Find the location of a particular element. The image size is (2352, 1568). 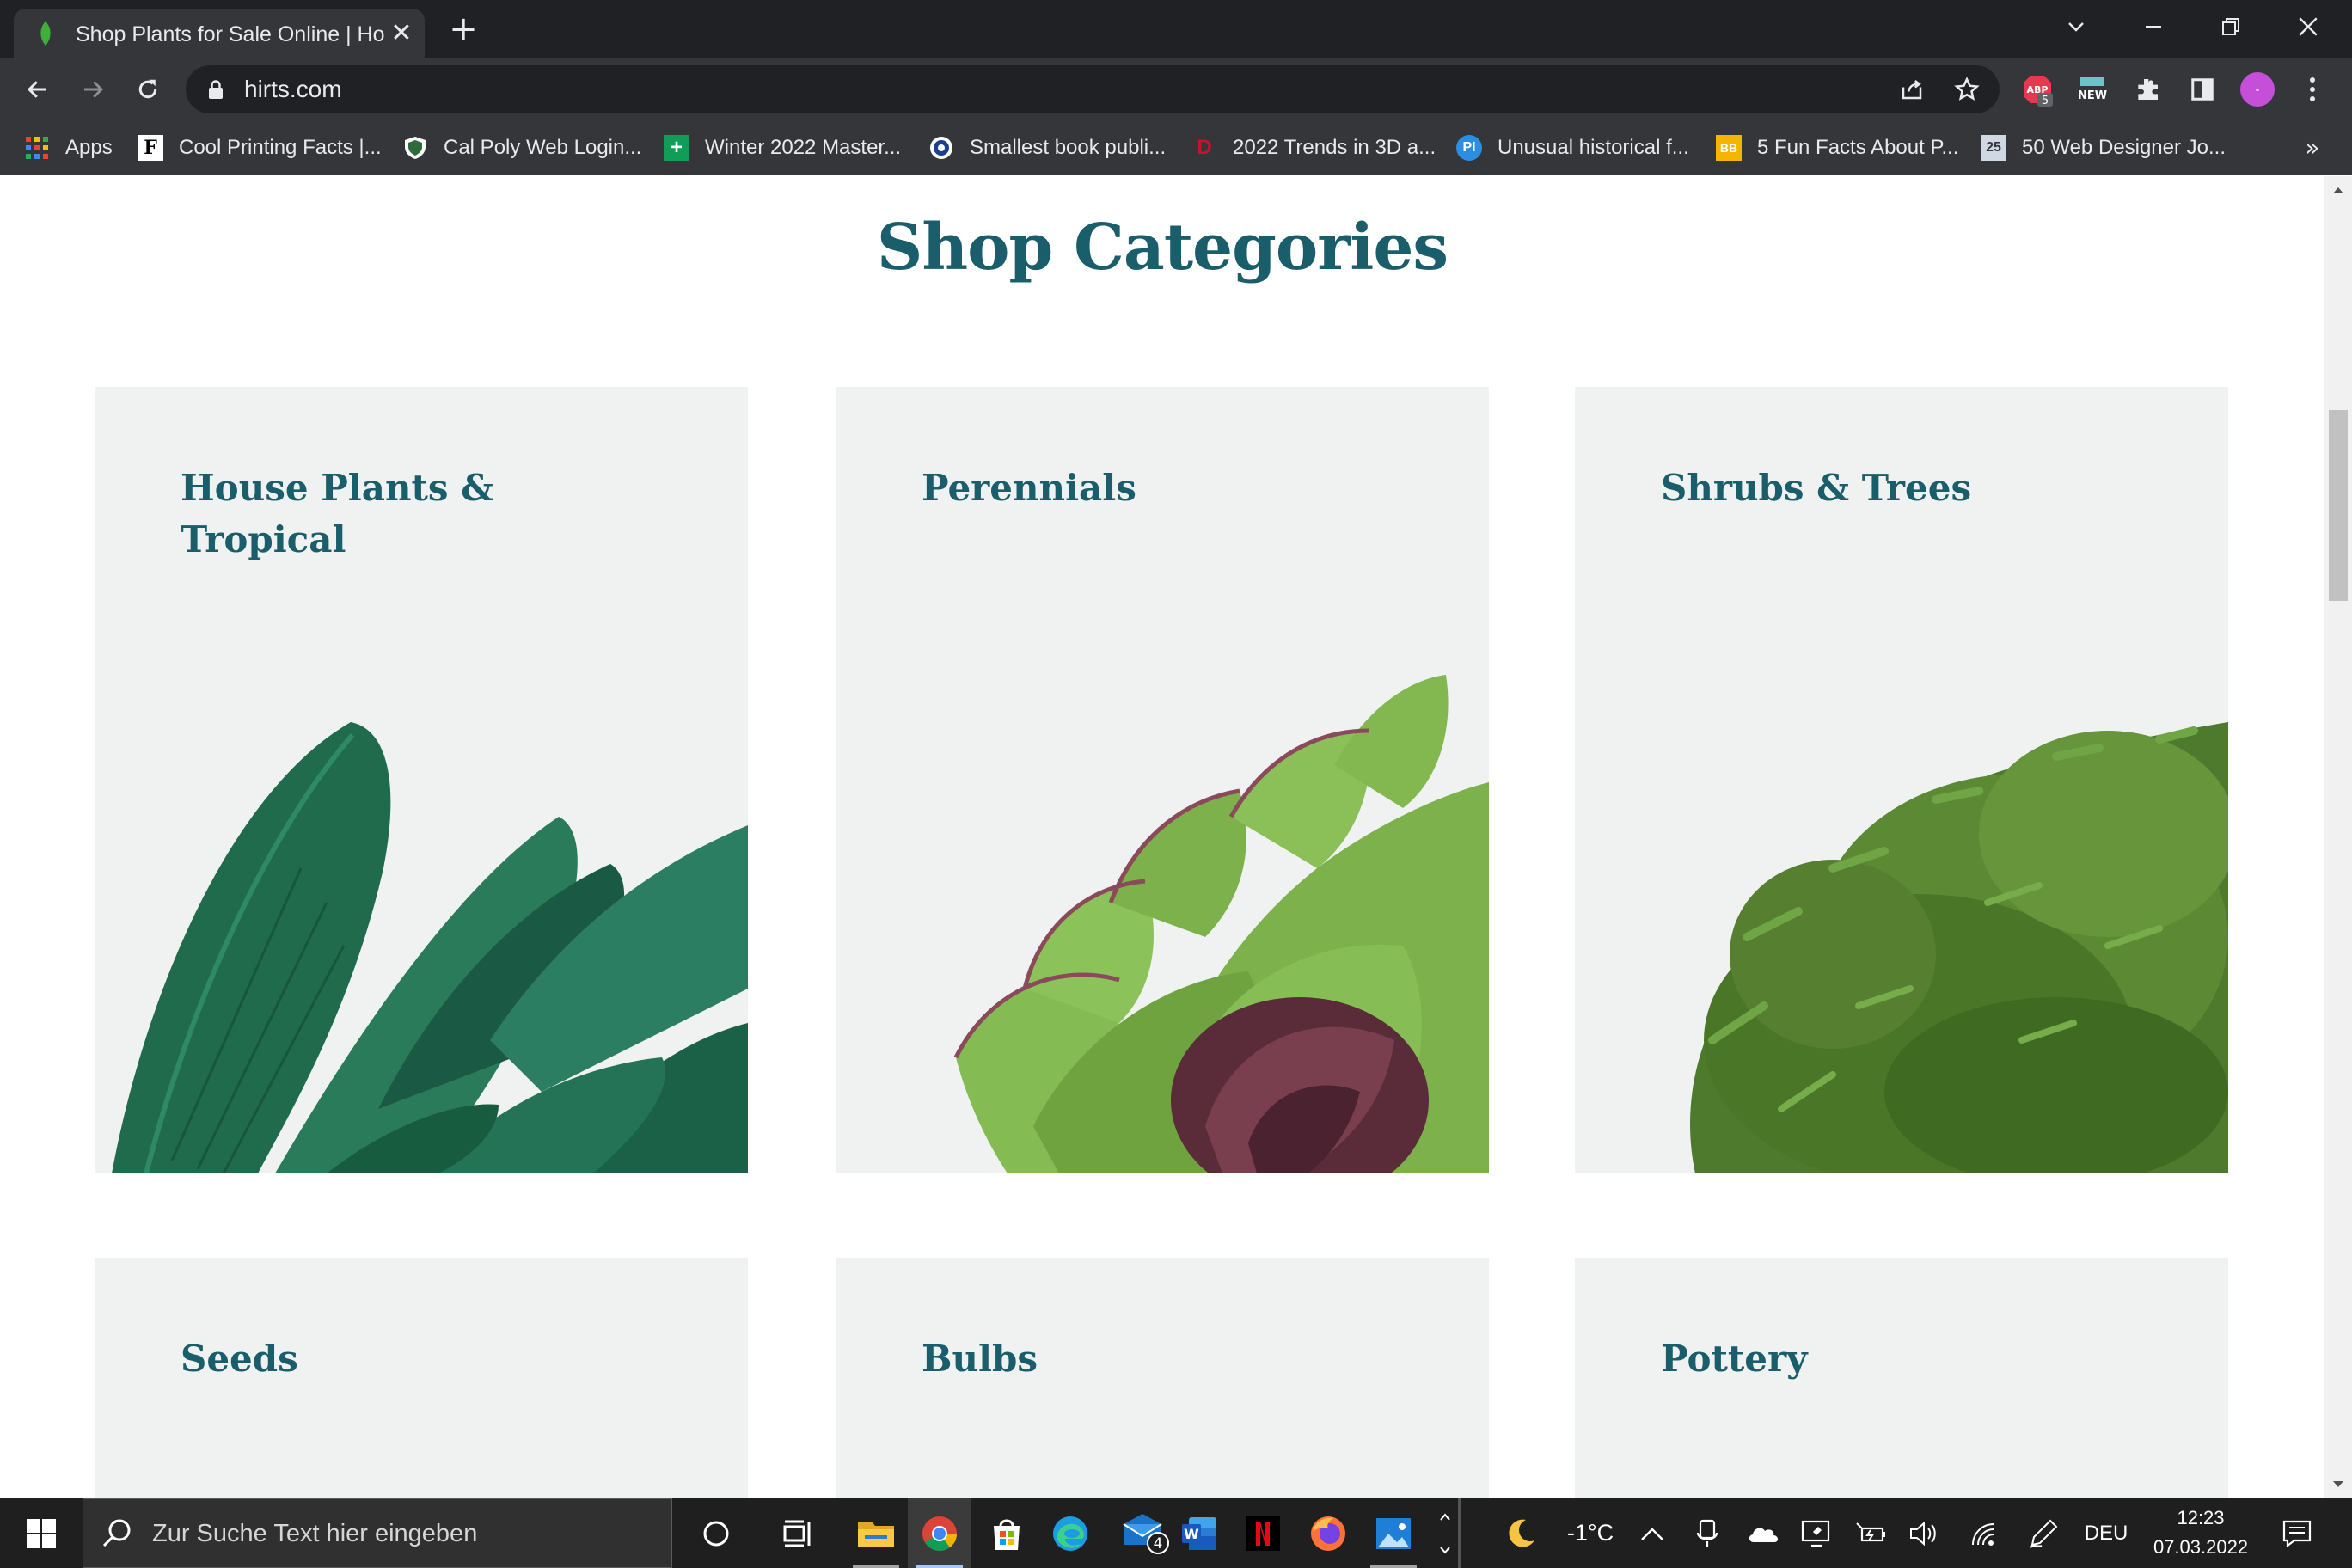

page-heading: Shop Categories is located at coordinates (1162, 248).